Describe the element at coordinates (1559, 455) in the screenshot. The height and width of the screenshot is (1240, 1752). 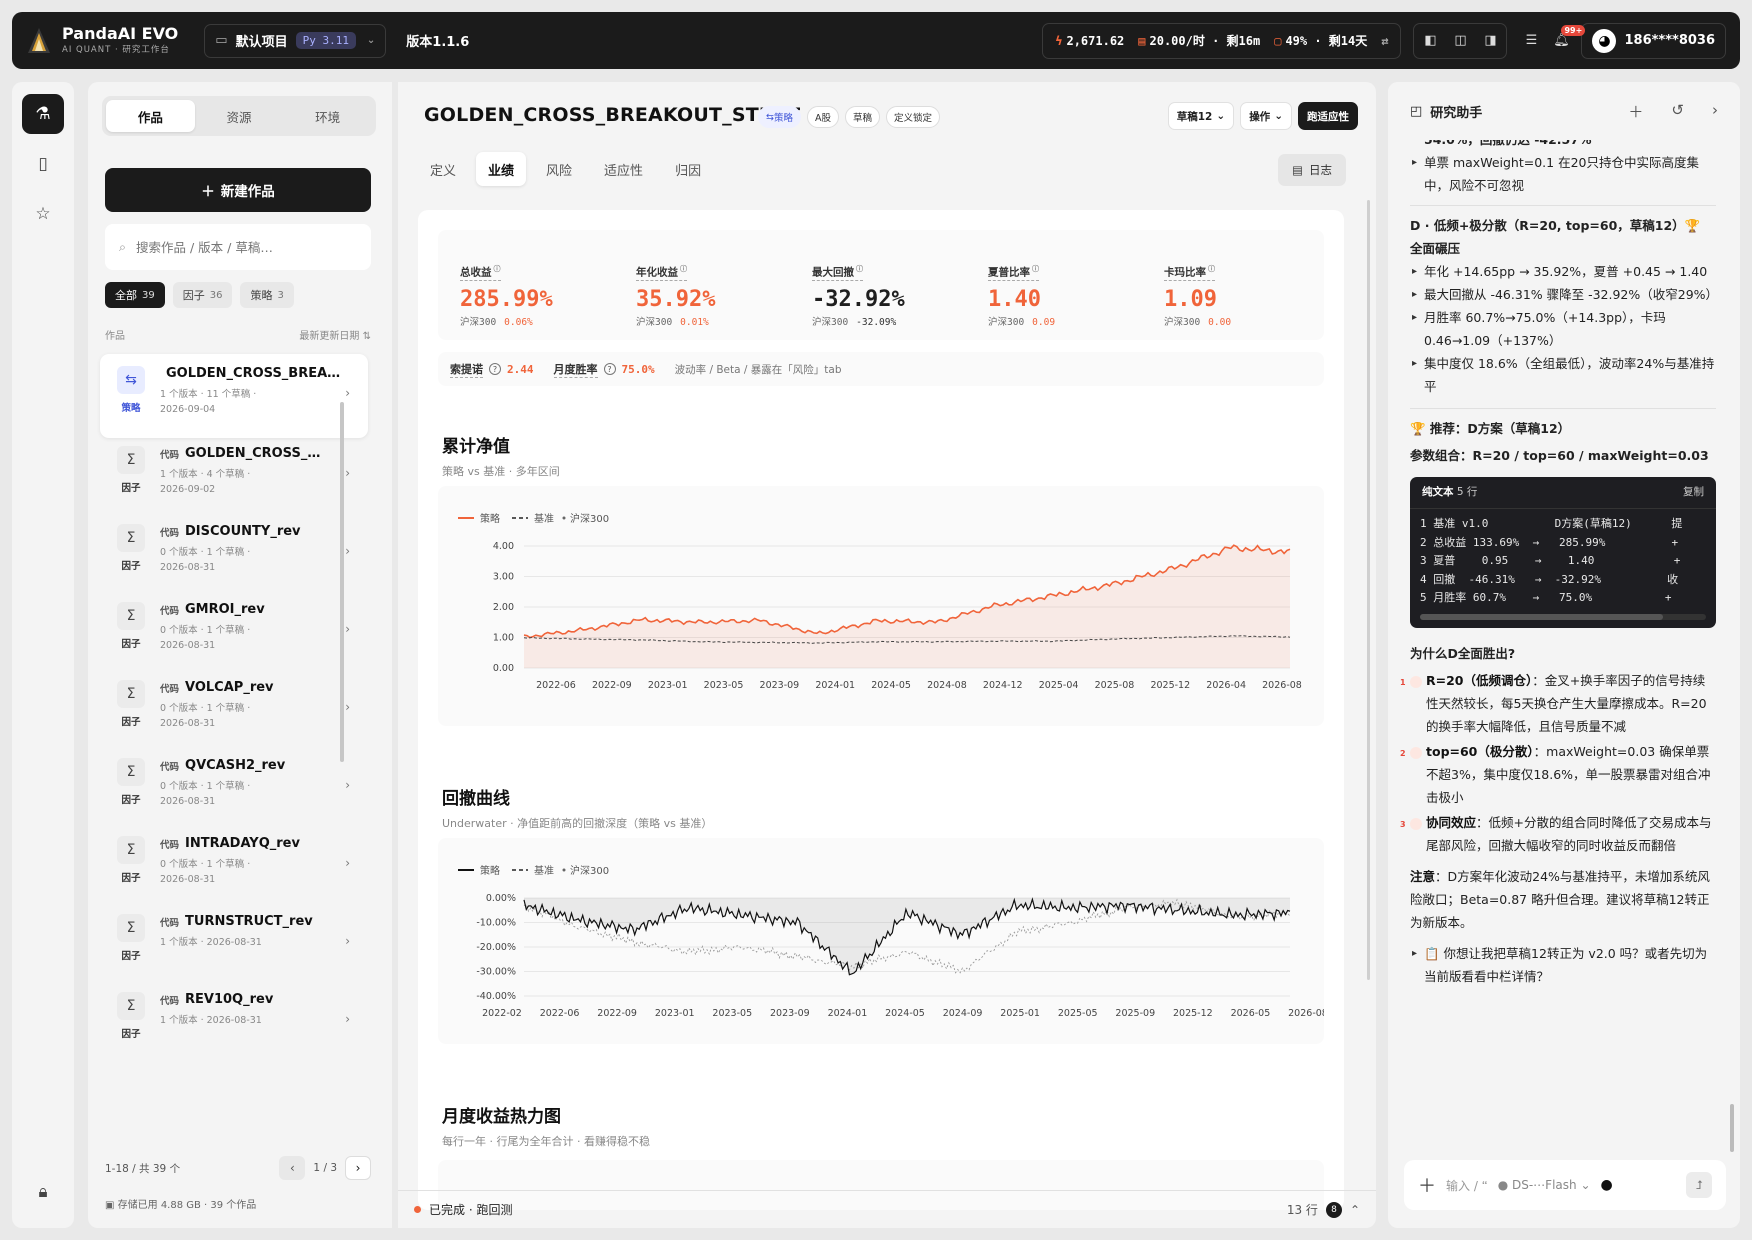
I see `msg-params: 参数组合：R=20 / top=60 / maxWeight=0.03` at that location.